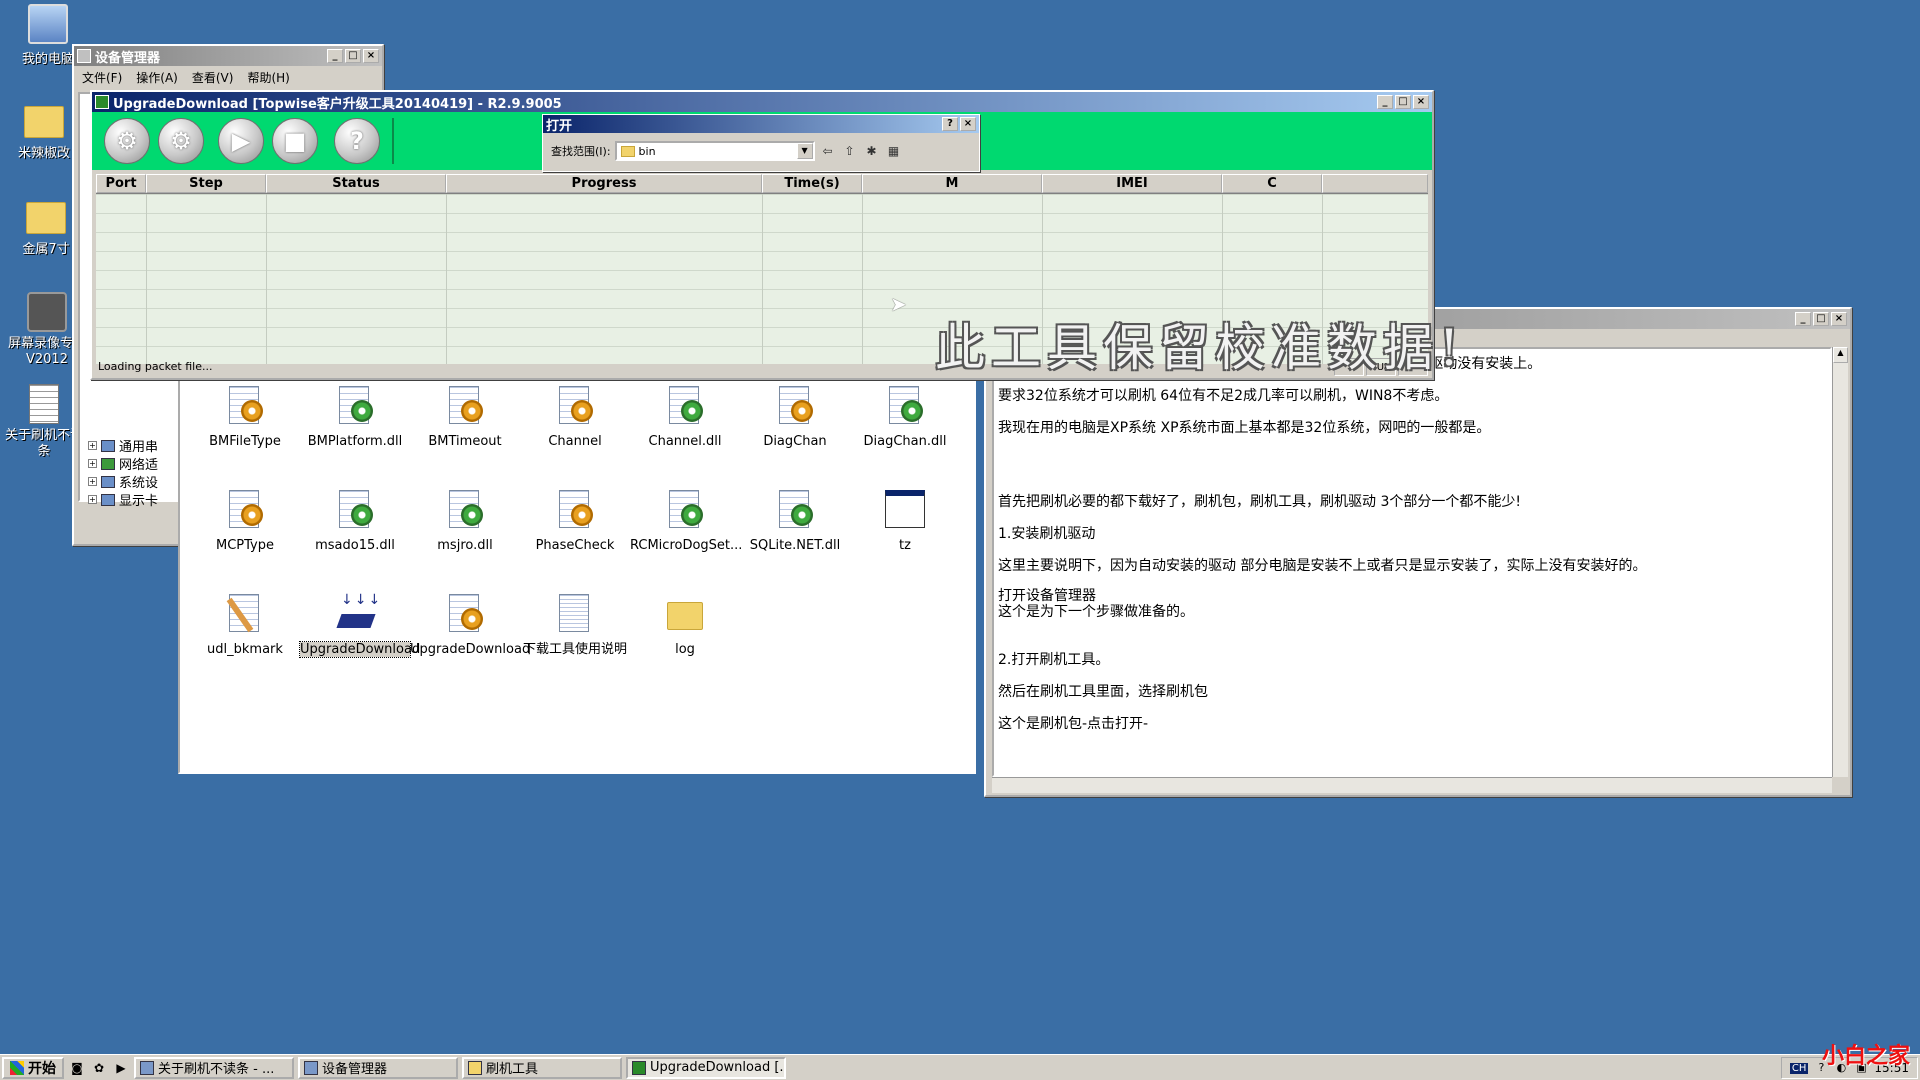 This screenshot has height=1080, width=1920. I want to click on file-item: BMFileType, so click(245, 416).